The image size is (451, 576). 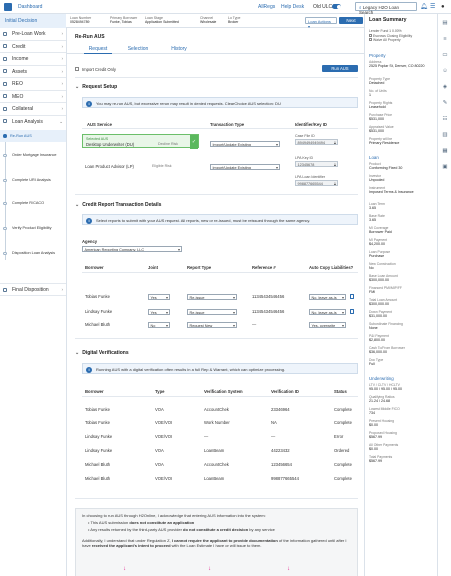 What do you see at coordinates (285, 391) in the screenshot?
I see `col-verification-id: Verification ID` at bounding box center [285, 391].